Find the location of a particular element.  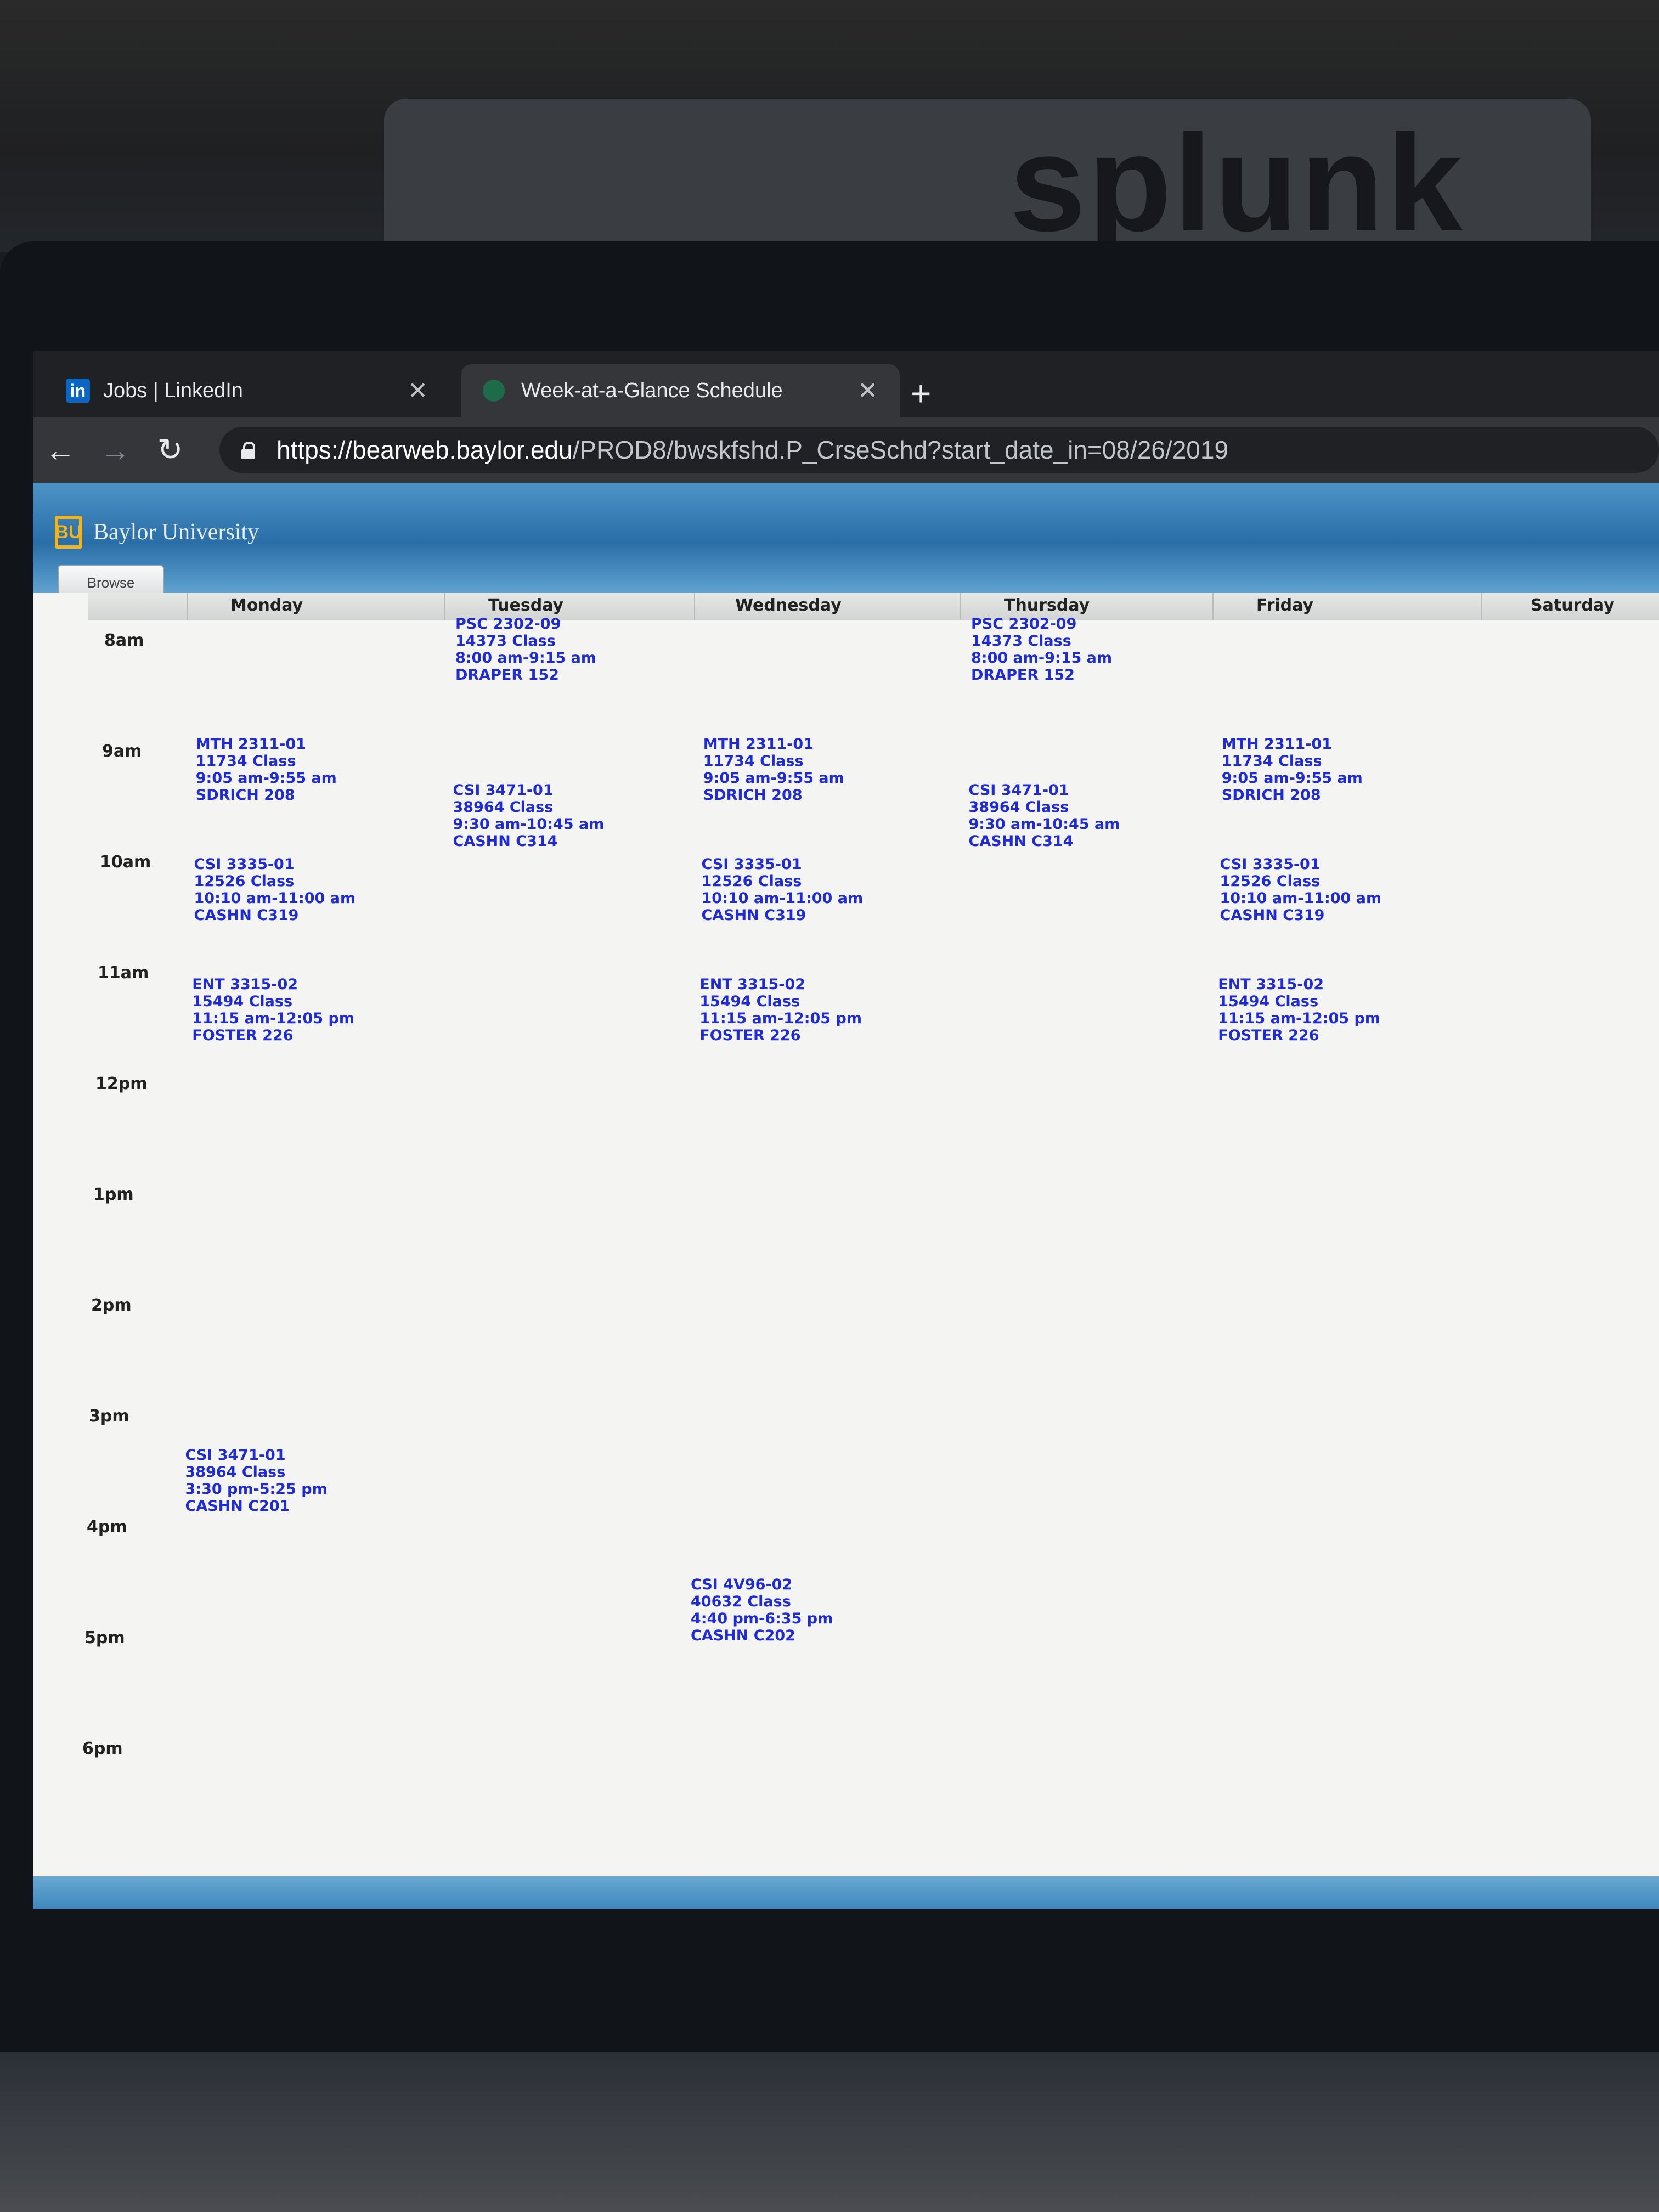

day-header-monday: Monday is located at coordinates (266, 605).